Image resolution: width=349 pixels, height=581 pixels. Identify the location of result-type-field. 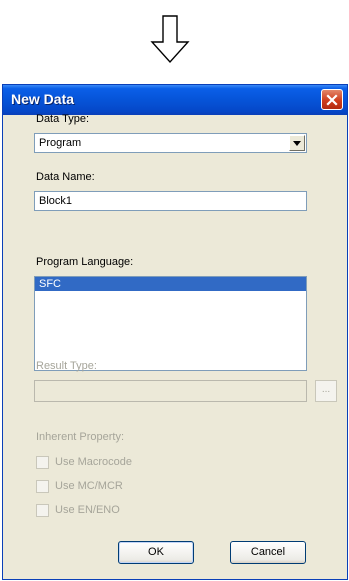
(170, 391).